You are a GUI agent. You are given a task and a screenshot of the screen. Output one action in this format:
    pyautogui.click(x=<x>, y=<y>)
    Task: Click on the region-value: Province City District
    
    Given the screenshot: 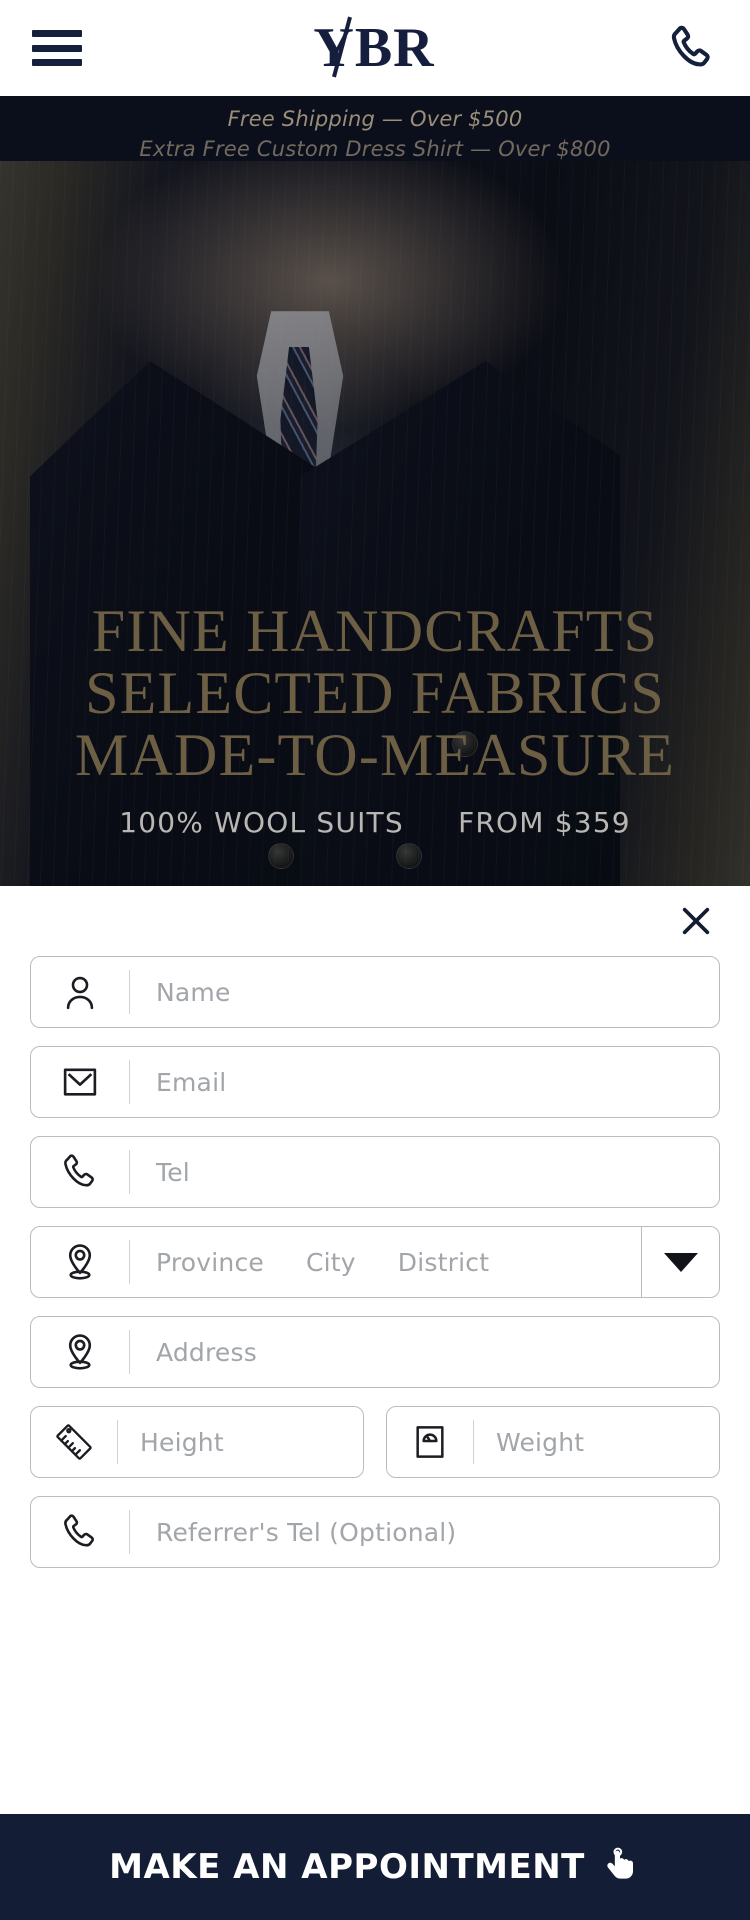 What is the action you would take?
    pyautogui.click(x=385, y=1262)
    